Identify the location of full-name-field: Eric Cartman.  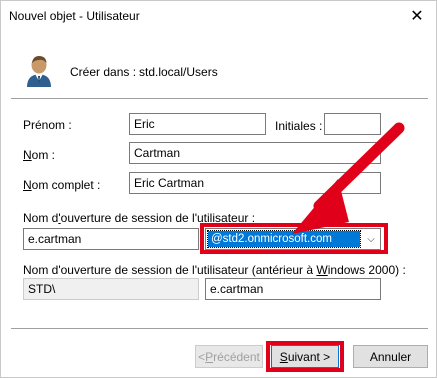
(255, 183).